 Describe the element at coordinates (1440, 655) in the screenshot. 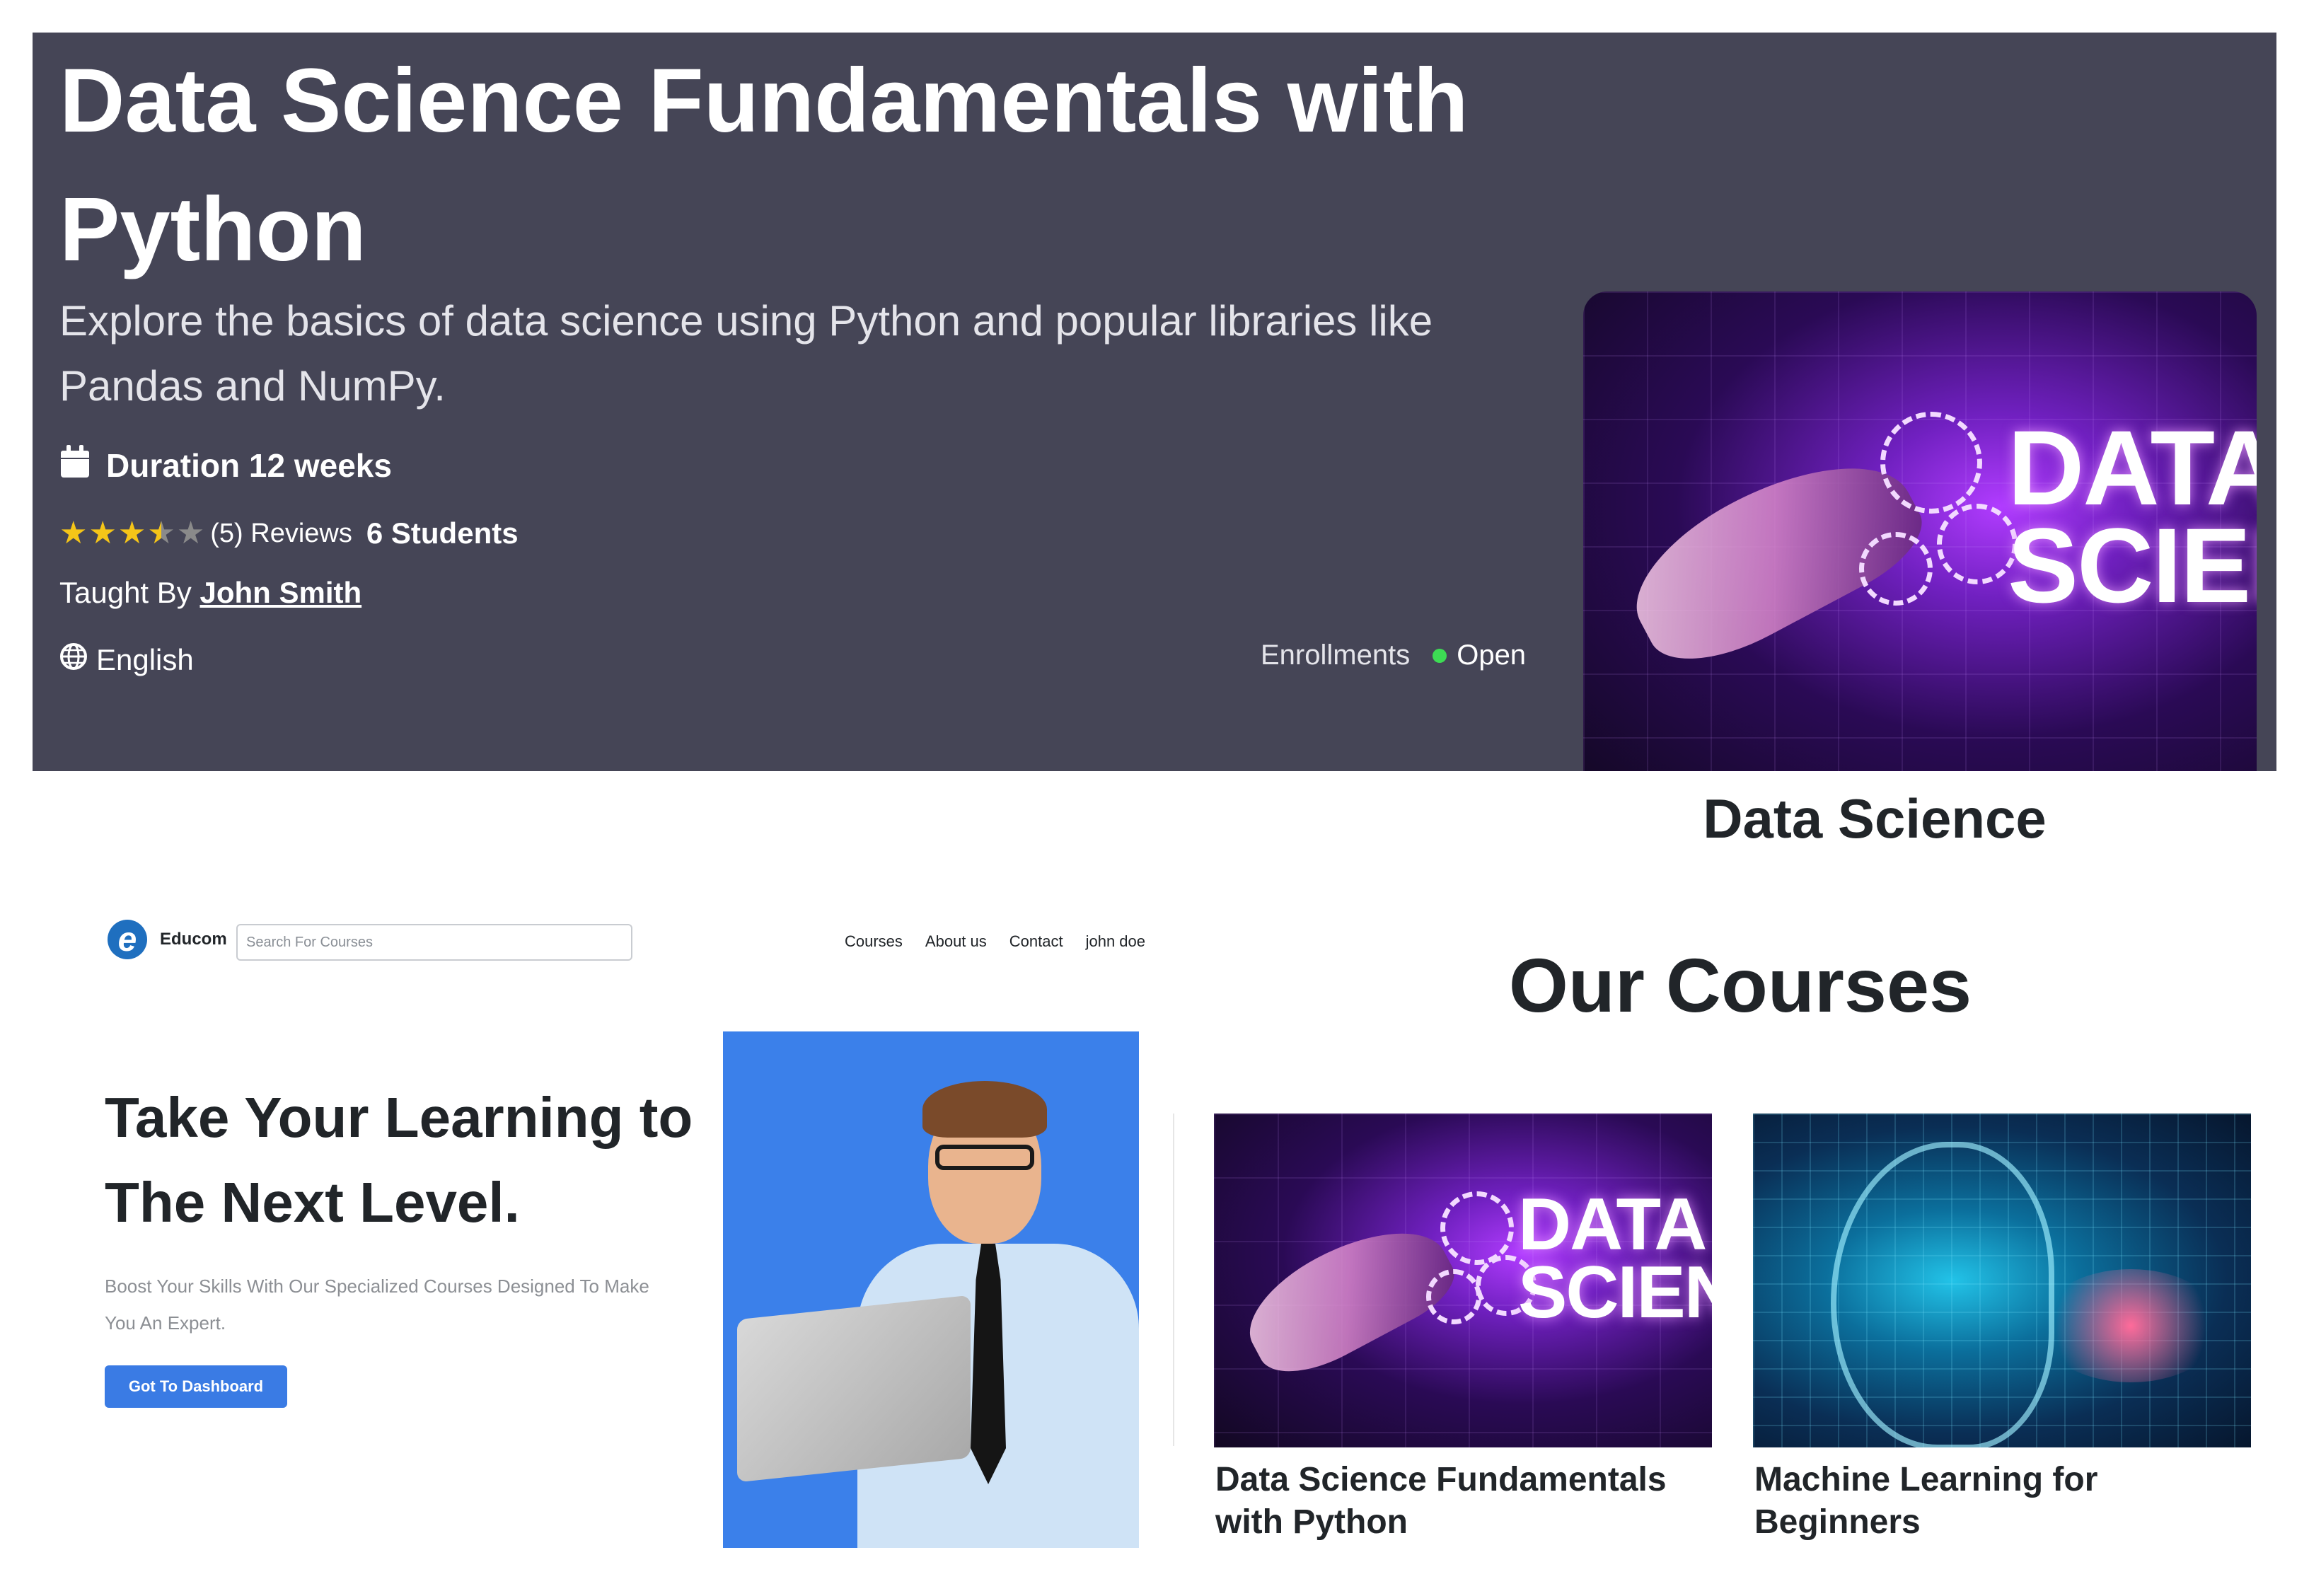

I see `status-dot-icon` at that location.